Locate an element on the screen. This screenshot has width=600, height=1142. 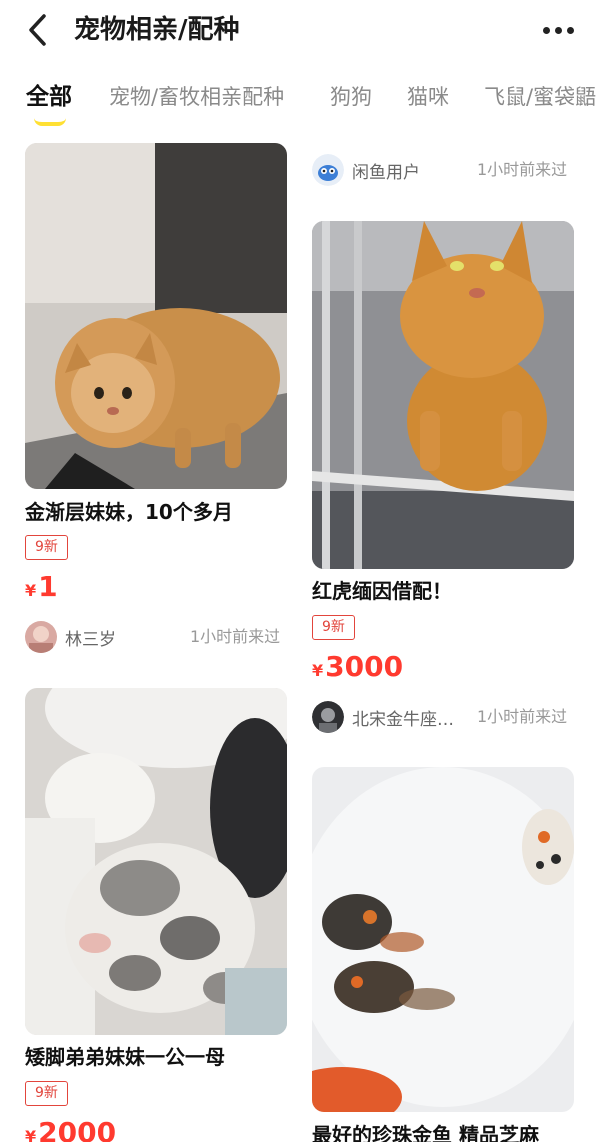
listing-photo-cat is located at coordinates (156, 316).